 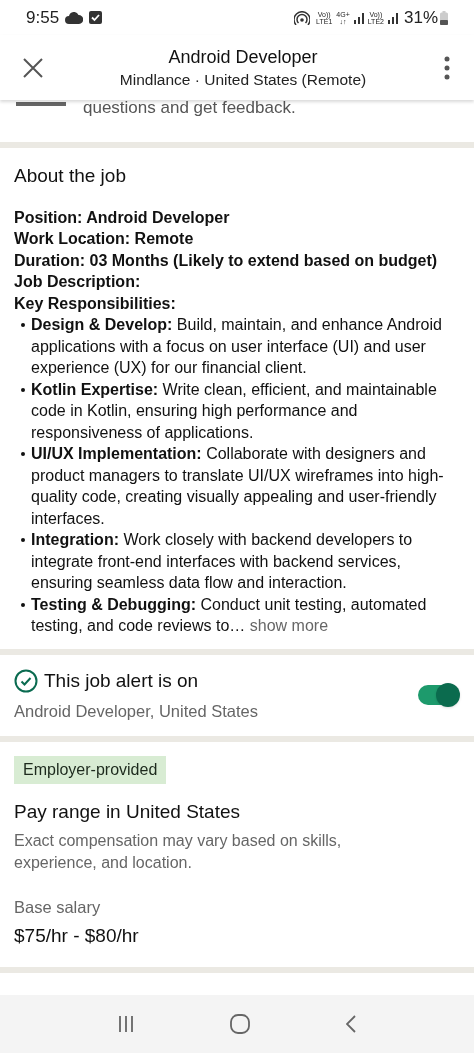 I want to click on detail-line: Key Responsibilities:, so click(x=95, y=303).